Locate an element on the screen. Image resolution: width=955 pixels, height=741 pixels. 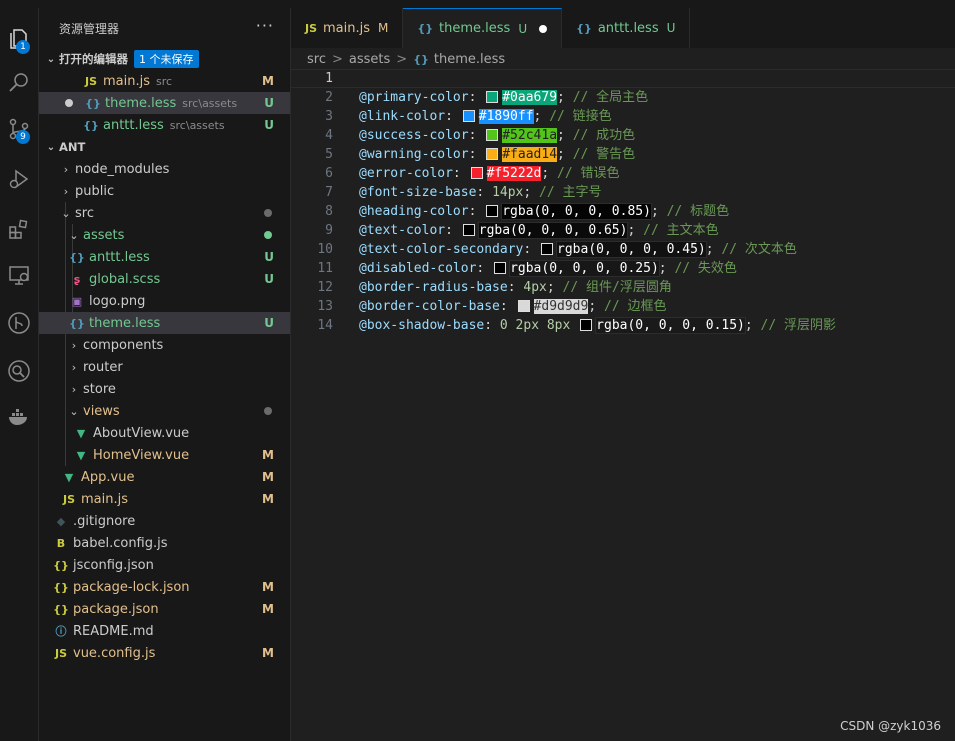
code-line: 4 @success-color: #52c41a; // 成功色 is located at coordinates (623, 135).